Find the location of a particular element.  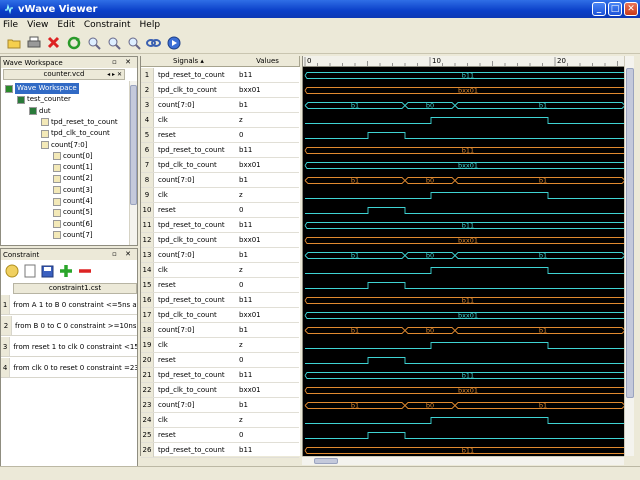

signal-row: 14 clk is located at coordinates (188, 270).